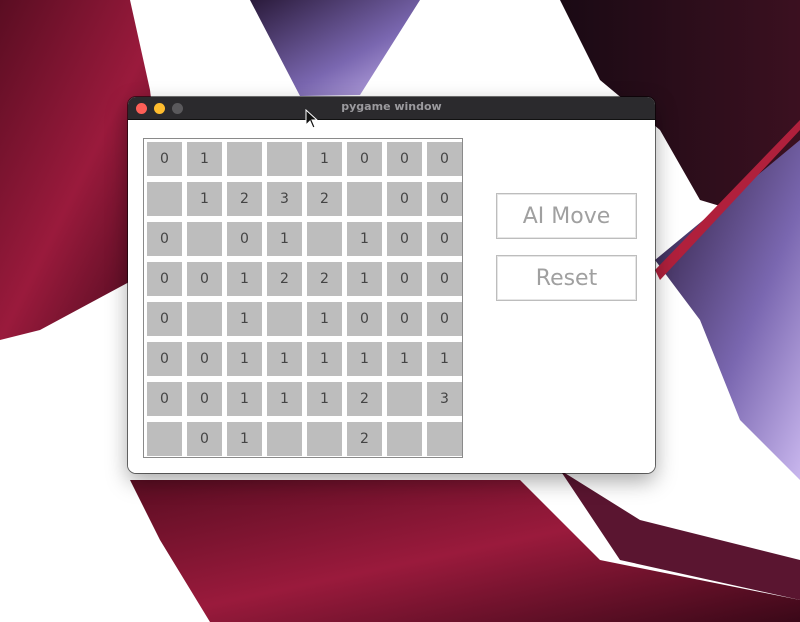  I want to click on title-bar: pygame window, so click(391, 108).